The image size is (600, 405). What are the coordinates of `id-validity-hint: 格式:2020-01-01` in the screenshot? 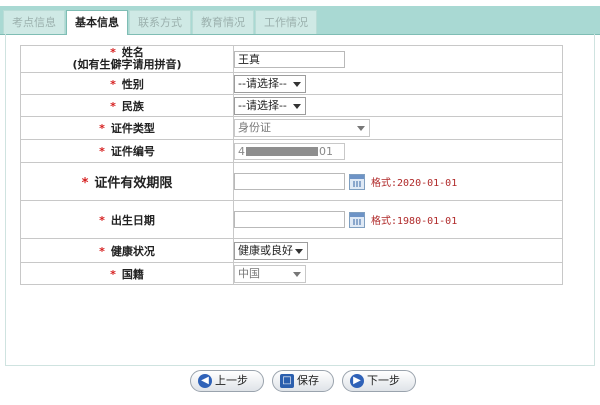 It's located at (414, 183).